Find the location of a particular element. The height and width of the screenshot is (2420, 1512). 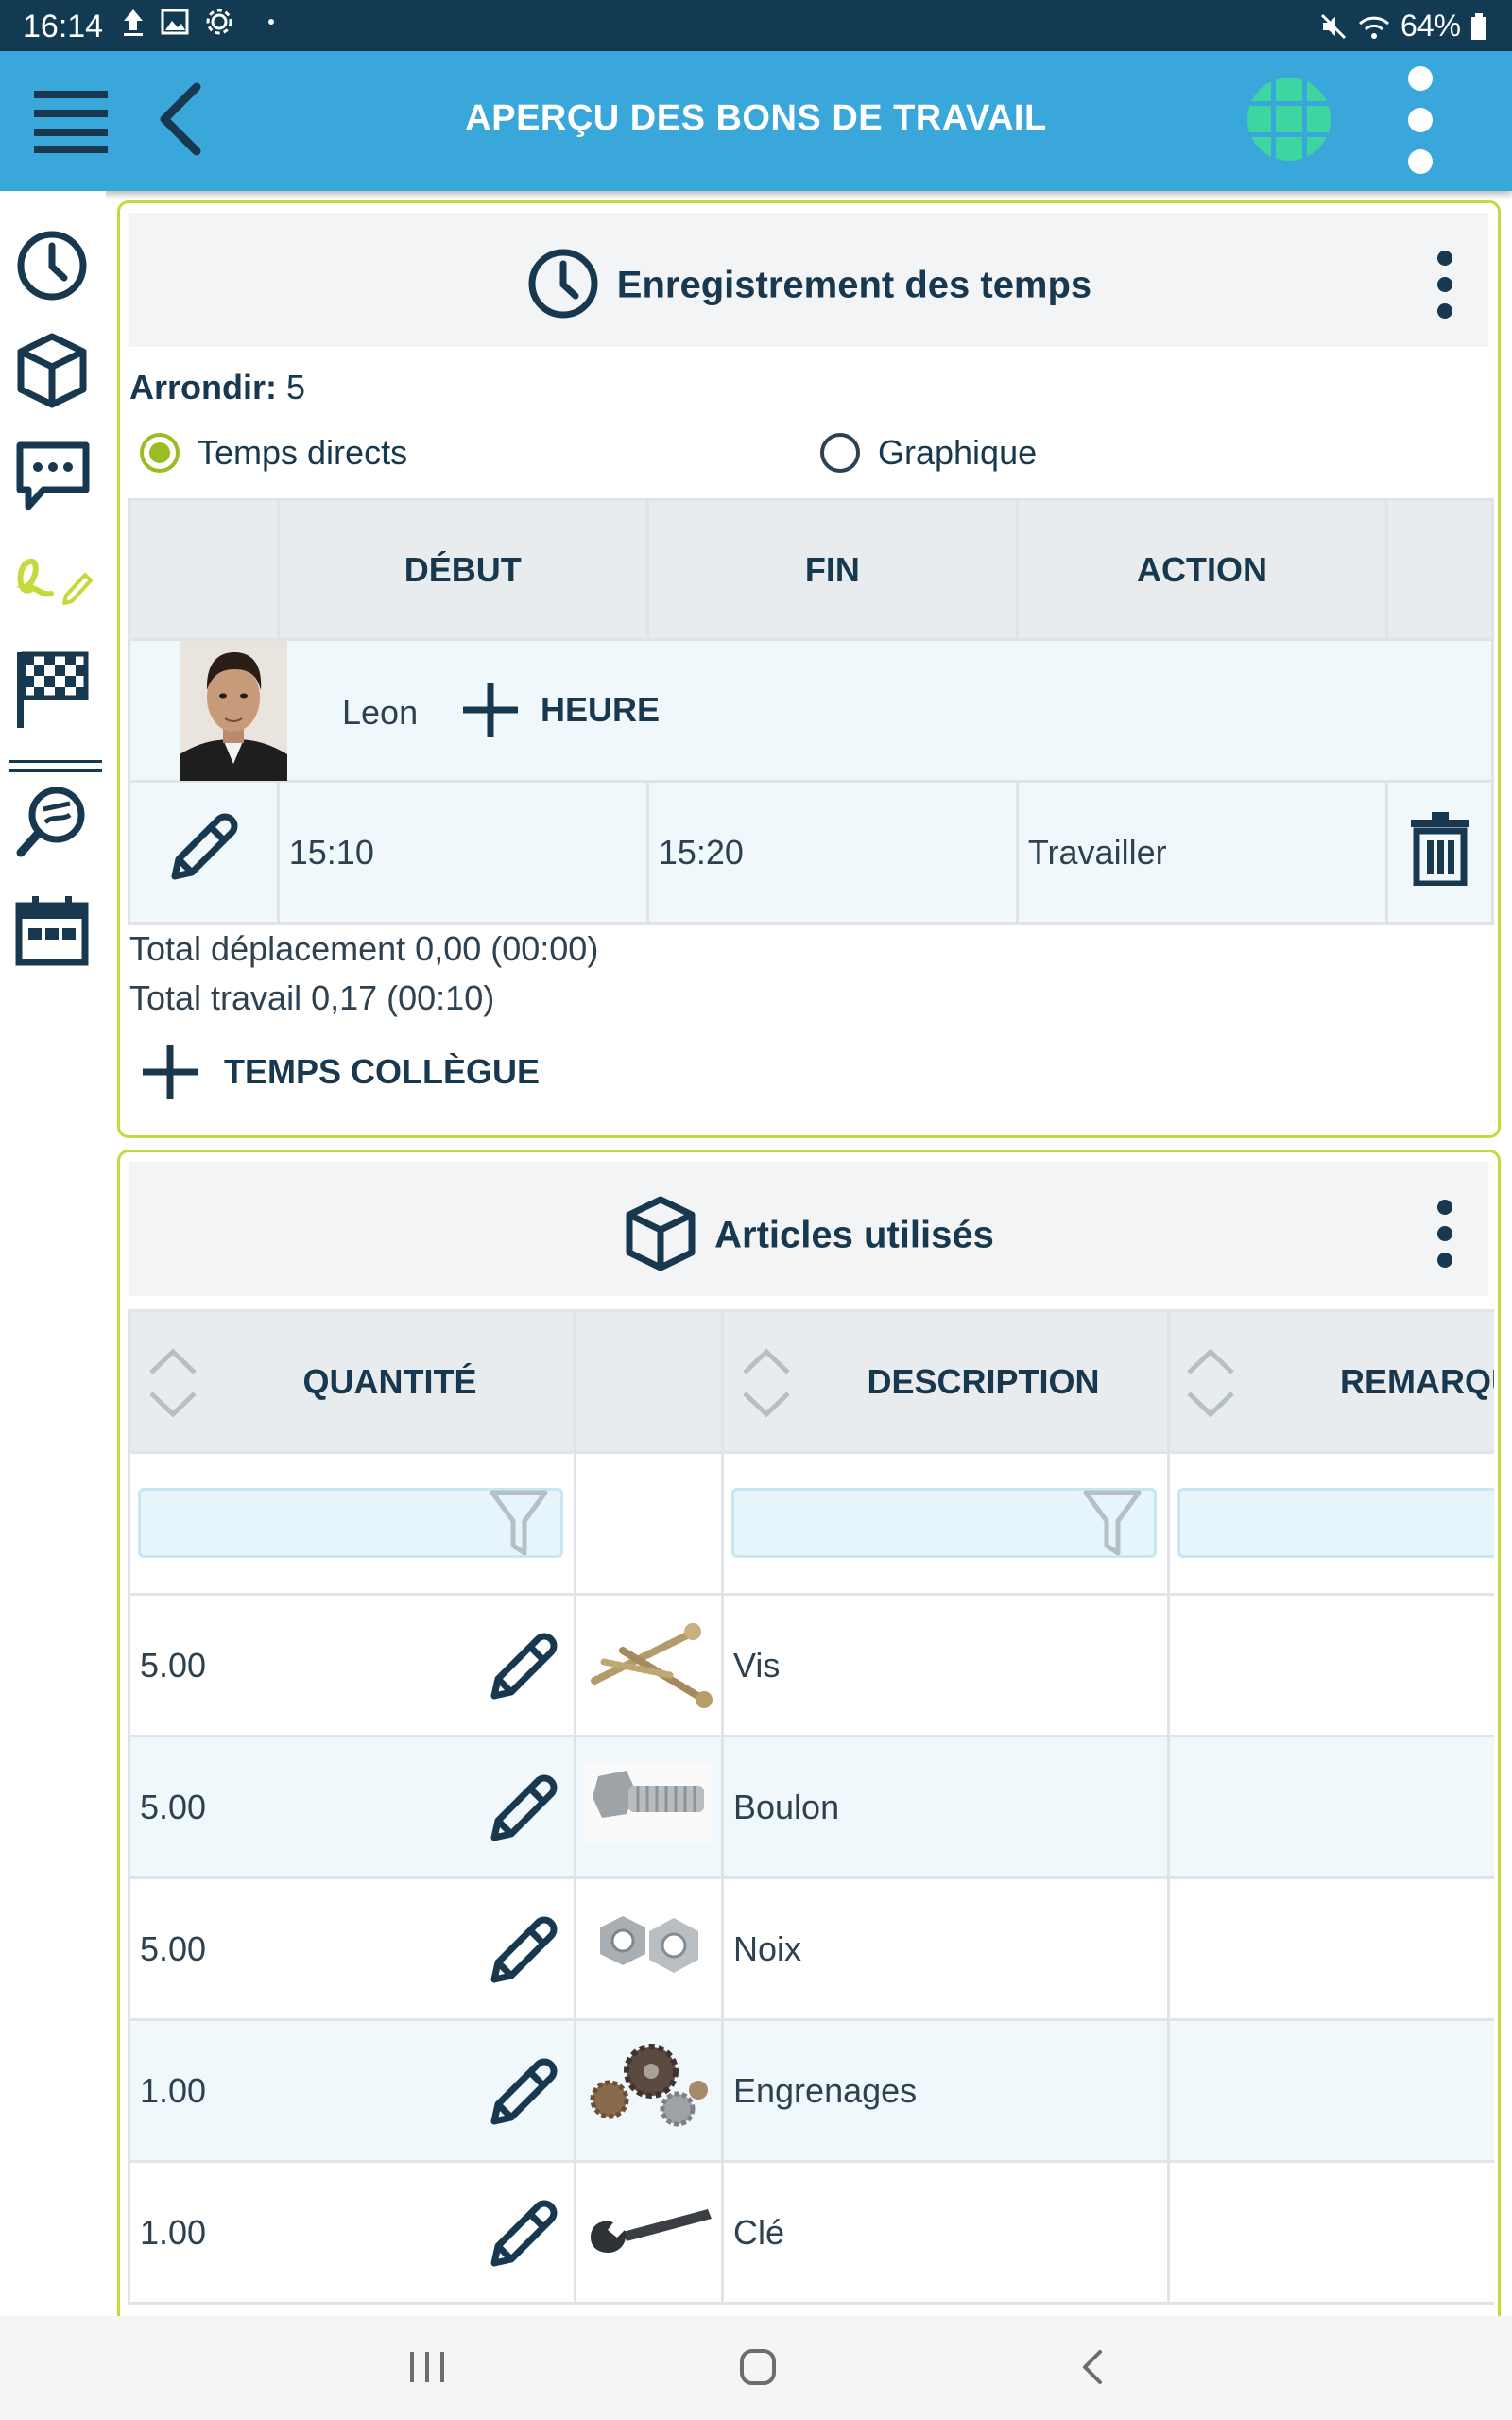

back-icon is located at coordinates (1091, 2367).